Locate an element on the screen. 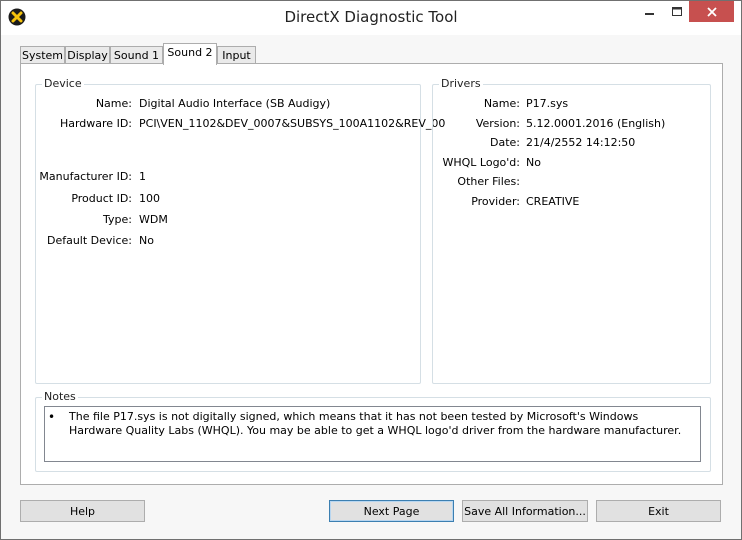 The height and width of the screenshot is (540, 742). window-title: DirectX Diagnostic Tool is located at coordinates (371, 17).